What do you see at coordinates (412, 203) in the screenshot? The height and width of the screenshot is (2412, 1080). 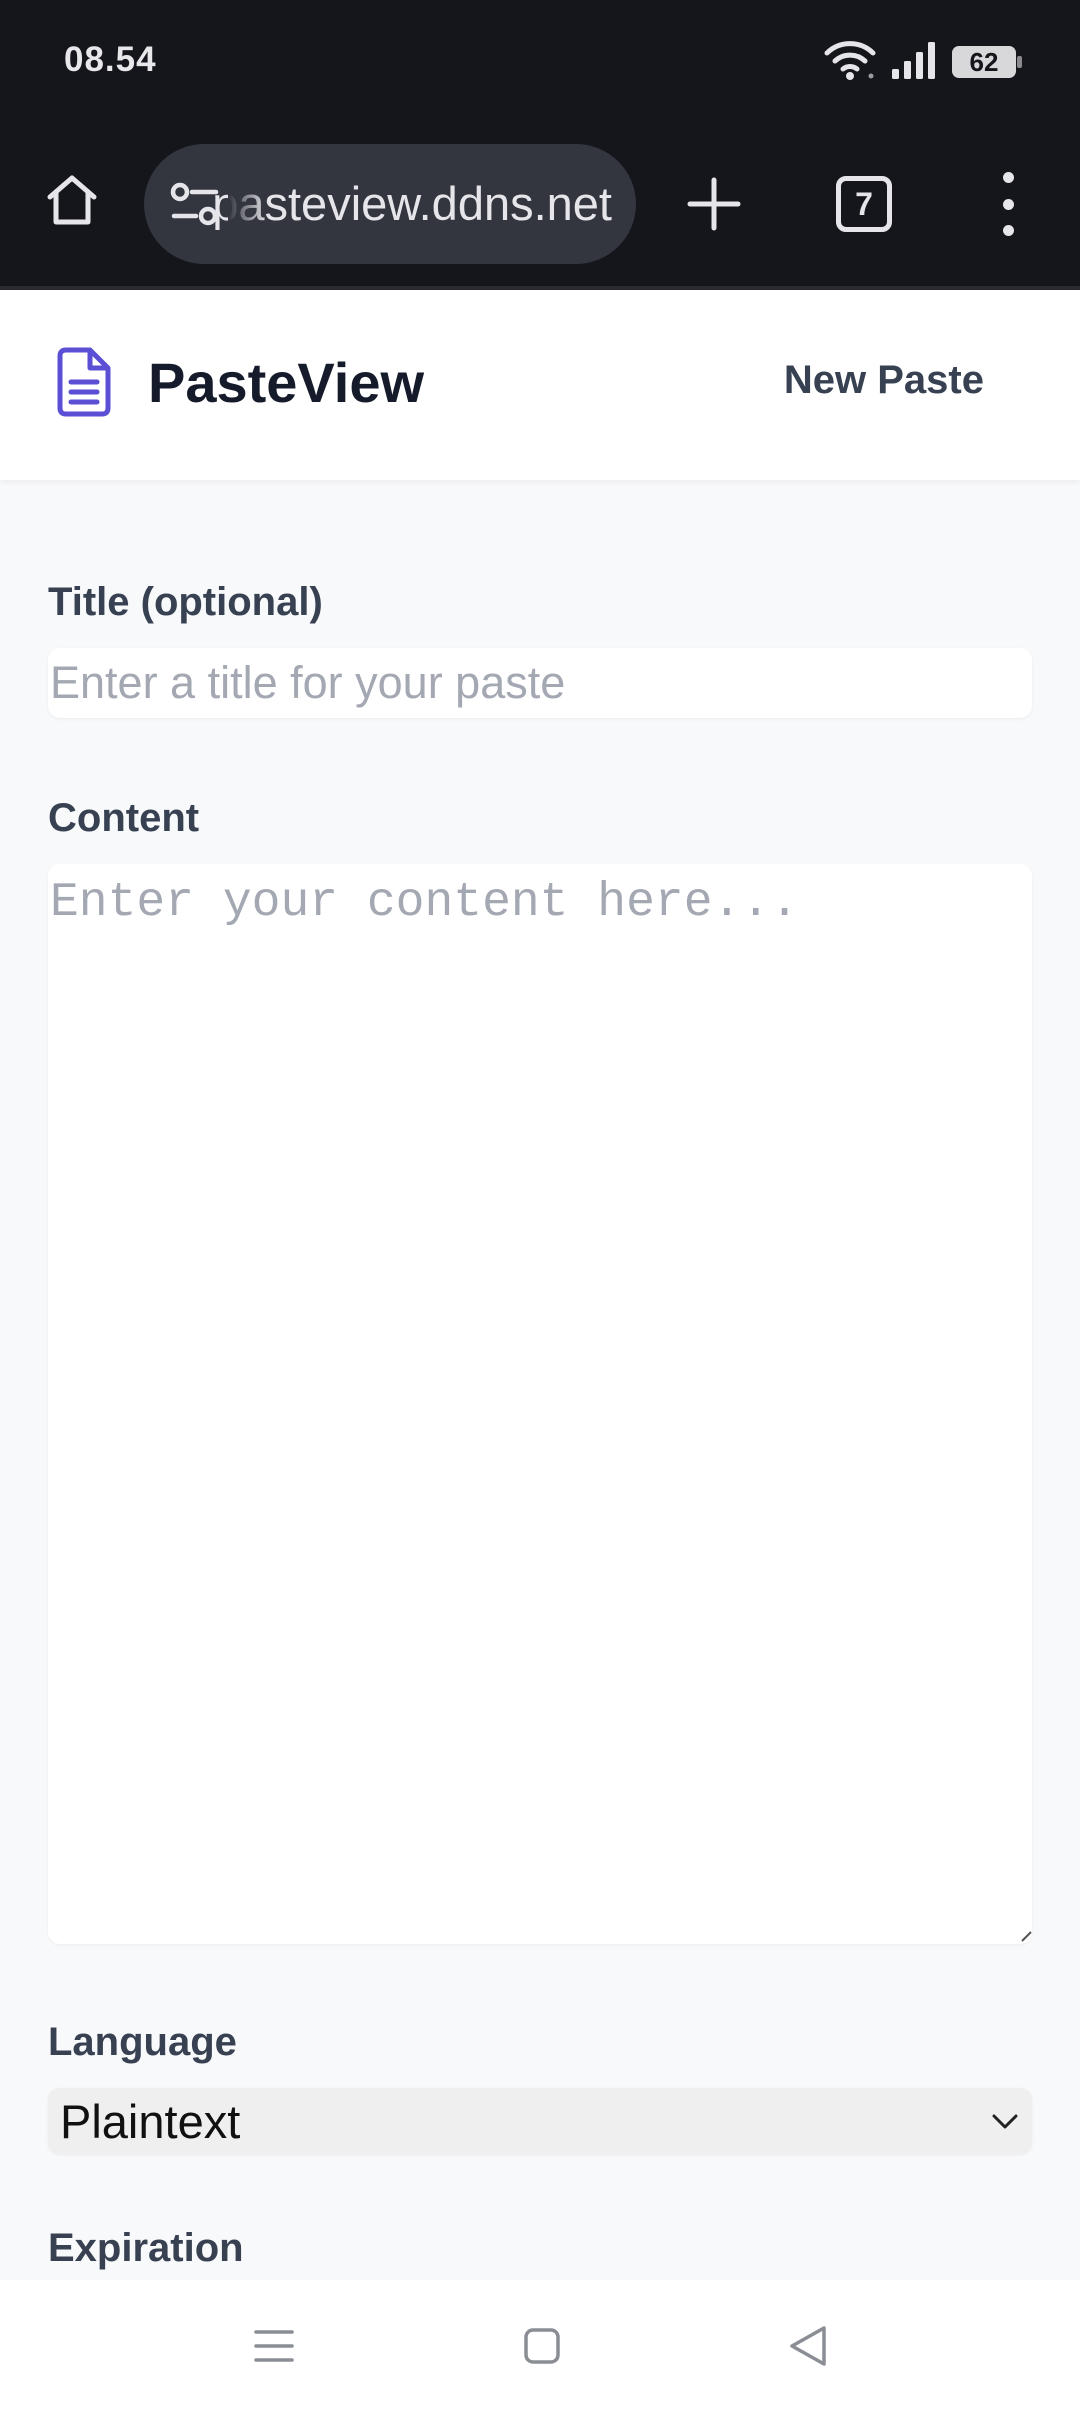 I see `url-text: pasteview.ddns.net` at bounding box center [412, 203].